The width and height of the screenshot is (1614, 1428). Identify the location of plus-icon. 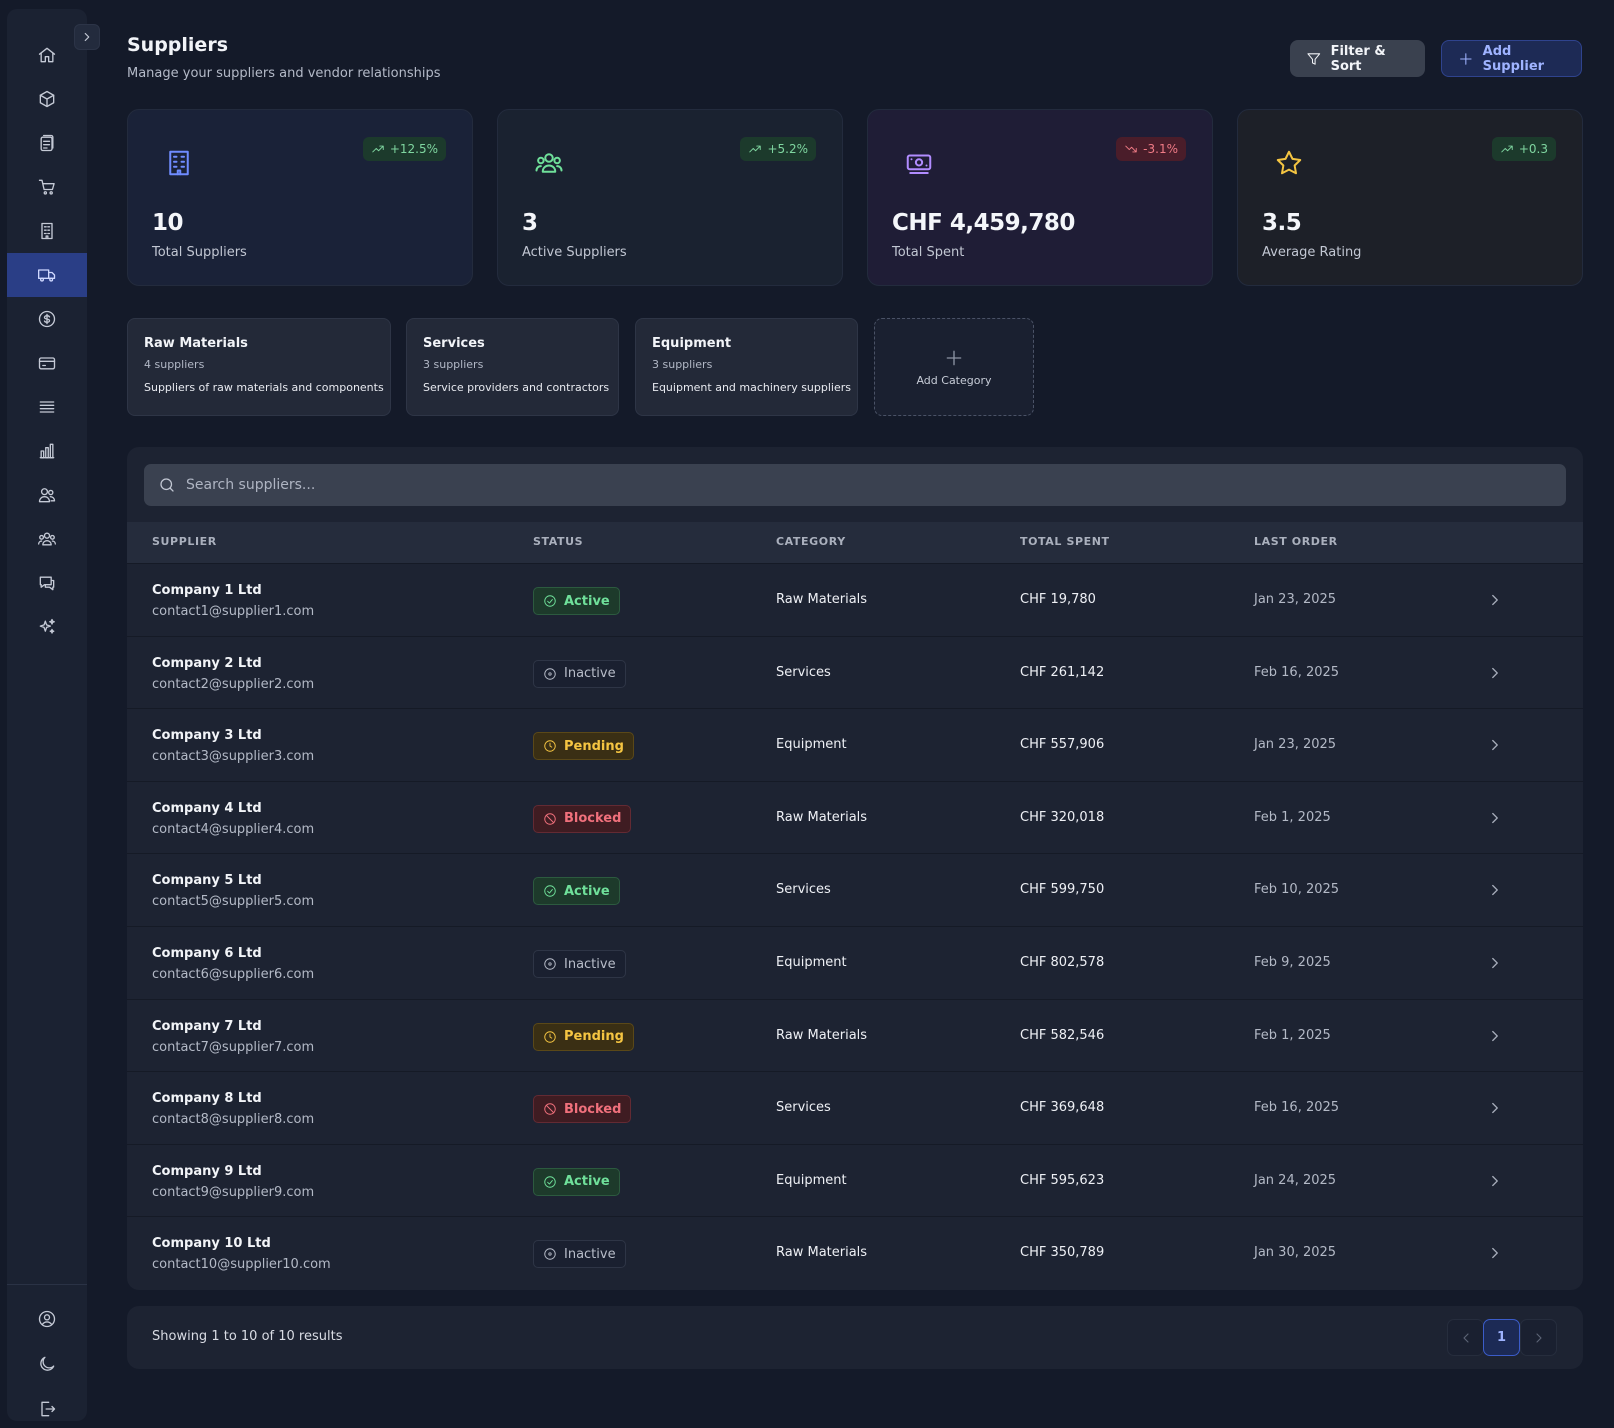
(954, 357).